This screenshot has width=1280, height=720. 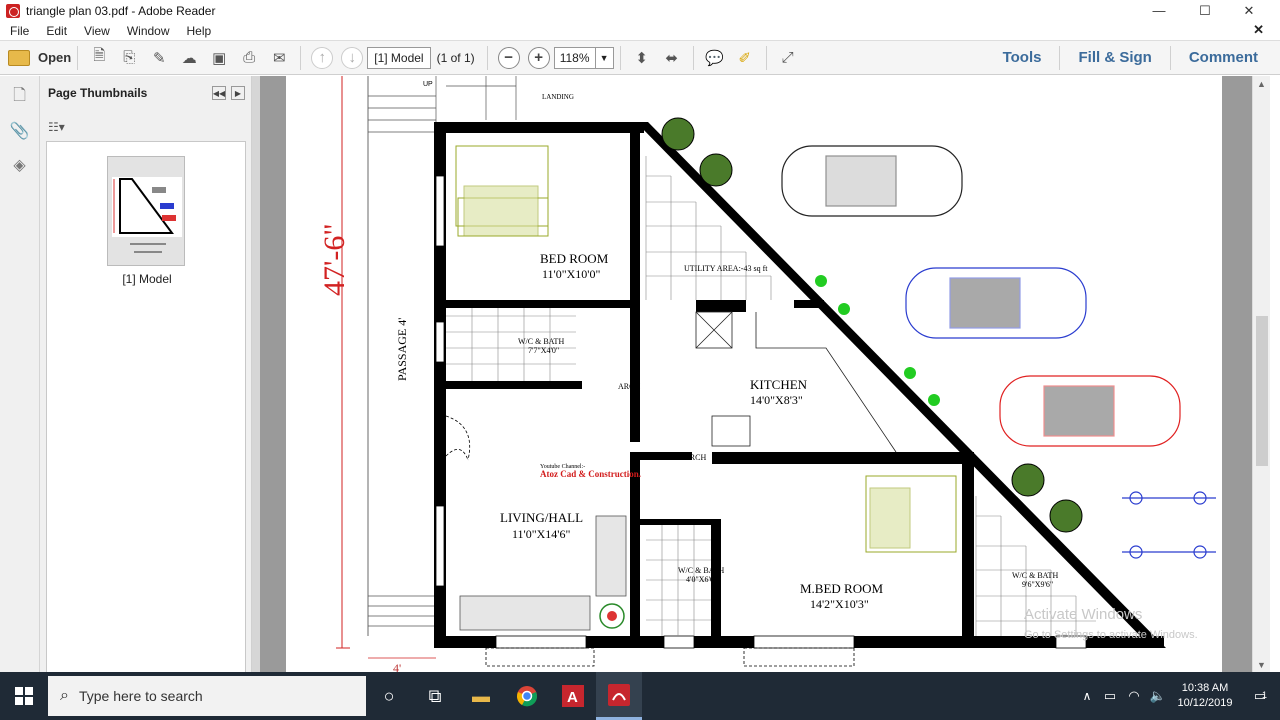 What do you see at coordinates (256, 374) in the screenshot?
I see `panel-splitter` at bounding box center [256, 374].